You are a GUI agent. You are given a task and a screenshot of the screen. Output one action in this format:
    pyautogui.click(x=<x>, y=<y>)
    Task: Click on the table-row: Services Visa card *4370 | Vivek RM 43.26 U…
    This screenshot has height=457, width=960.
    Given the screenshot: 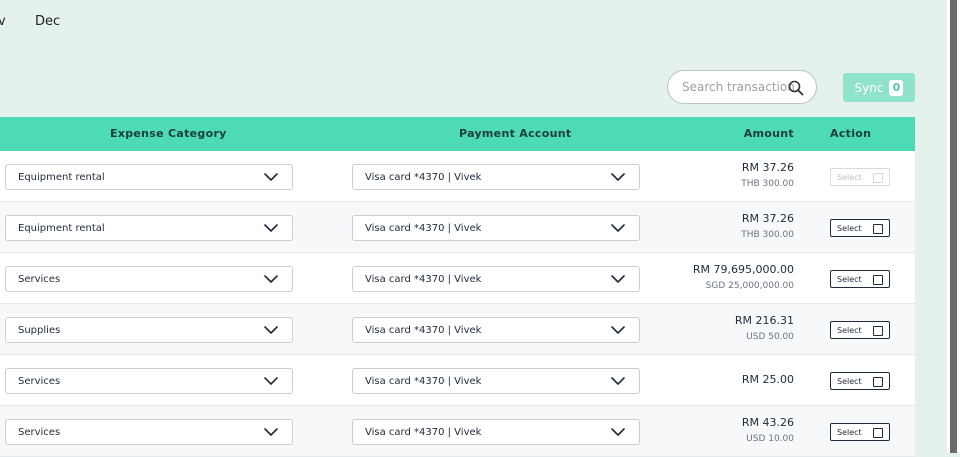 What is the action you would take?
    pyautogui.click(x=457, y=431)
    